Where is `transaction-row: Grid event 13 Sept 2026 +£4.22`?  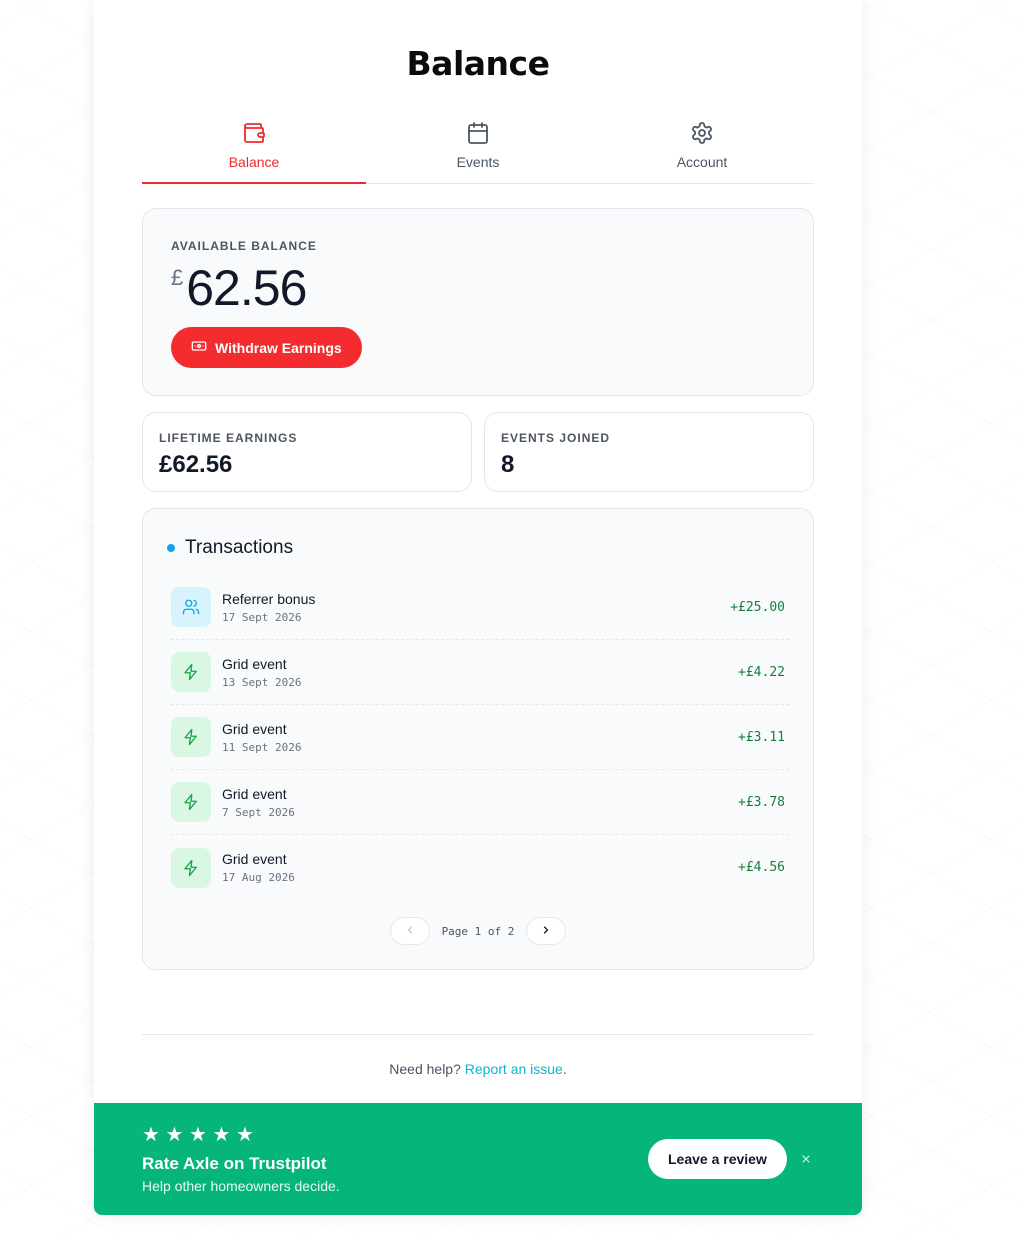
transaction-row: Grid event 13 Sept 2026 +£4.22 is located at coordinates (480, 672).